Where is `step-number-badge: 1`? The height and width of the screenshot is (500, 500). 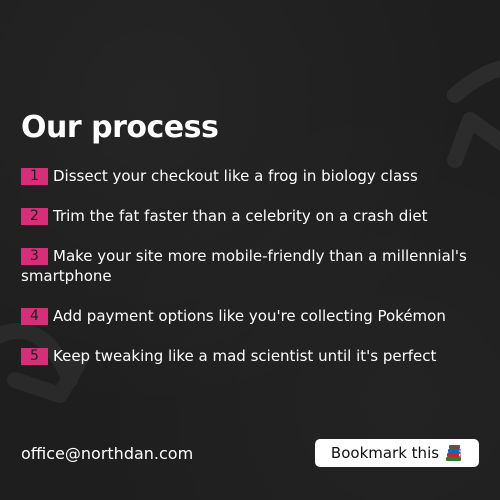 step-number-badge: 1 is located at coordinates (34, 176).